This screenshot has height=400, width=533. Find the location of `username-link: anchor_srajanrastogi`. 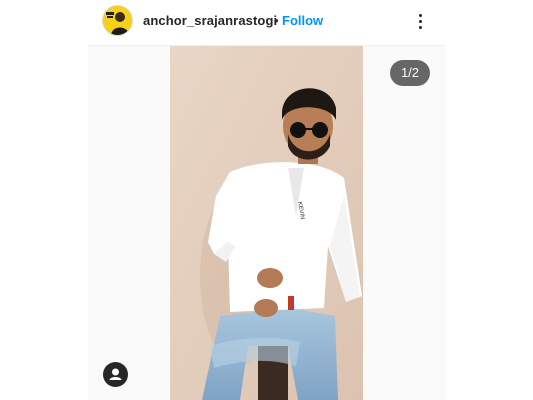

username-link: anchor_srajanrastogi is located at coordinates (210, 20).